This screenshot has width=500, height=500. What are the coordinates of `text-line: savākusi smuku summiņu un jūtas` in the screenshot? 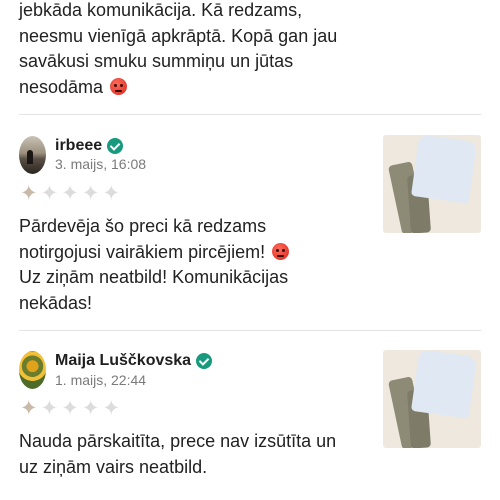 It's located at (156, 61).